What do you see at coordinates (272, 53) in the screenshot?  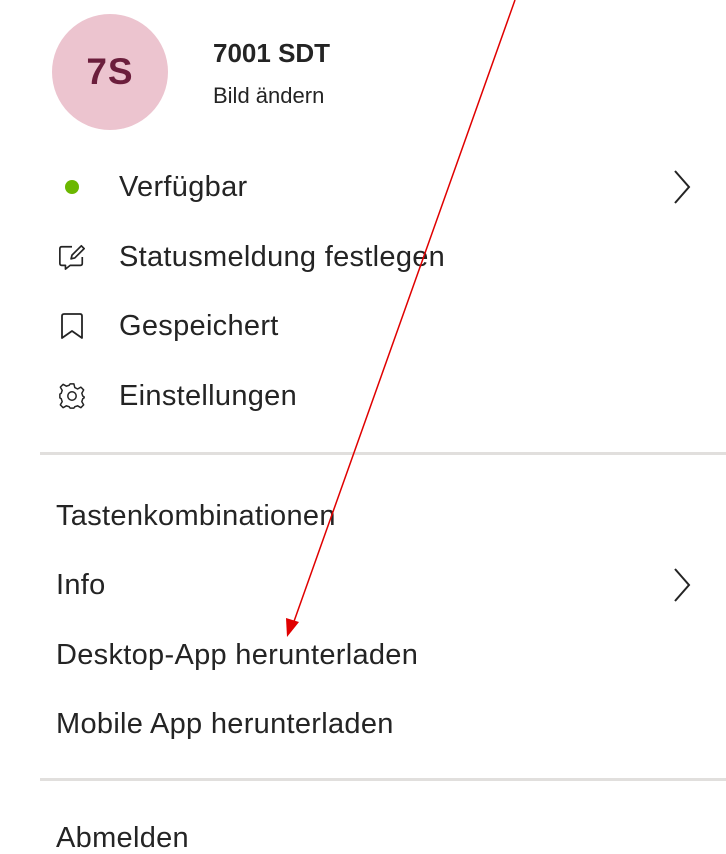 I see `profile-name: 7001 SDT` at bounding box center [272, 53].